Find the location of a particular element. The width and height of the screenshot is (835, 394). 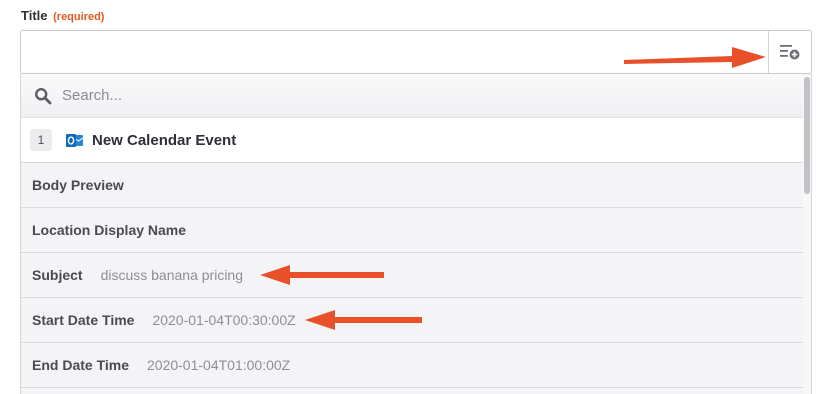

option-label: Start Date Time is located at coordinates (83, 320).